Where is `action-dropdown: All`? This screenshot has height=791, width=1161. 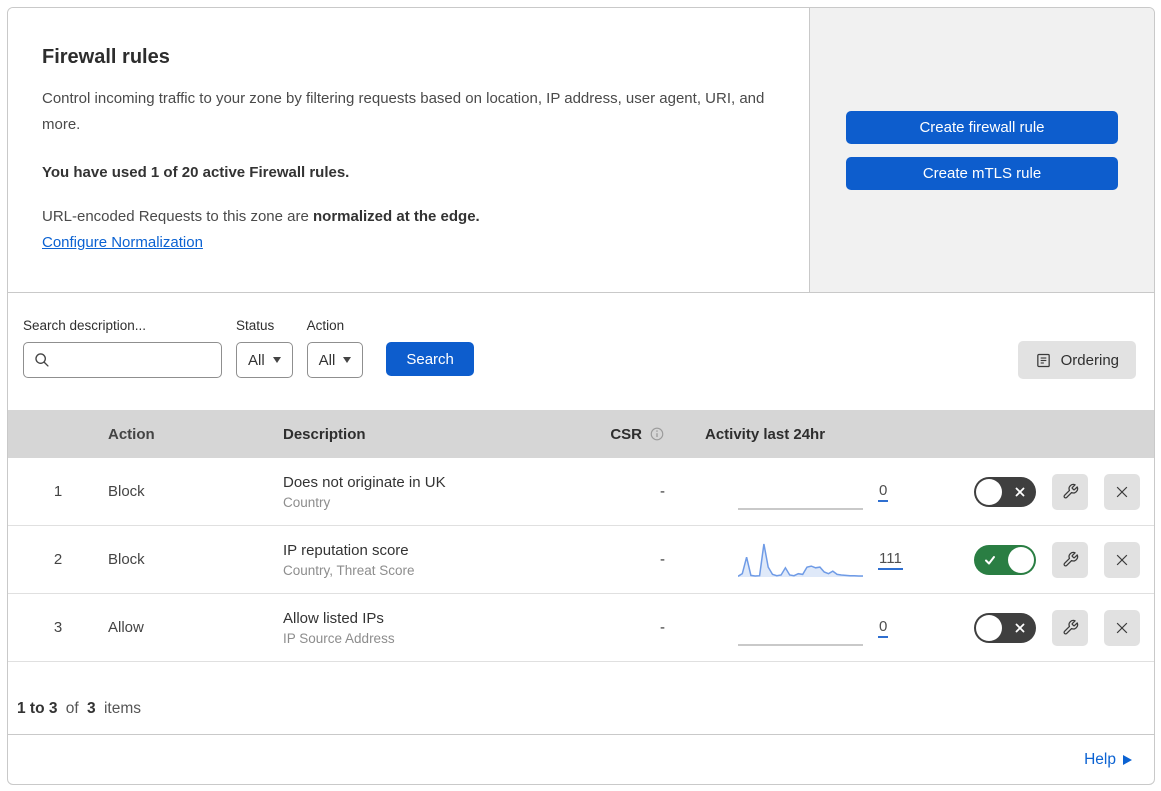
action-dropdown: All is located at coordinates (335, 360).